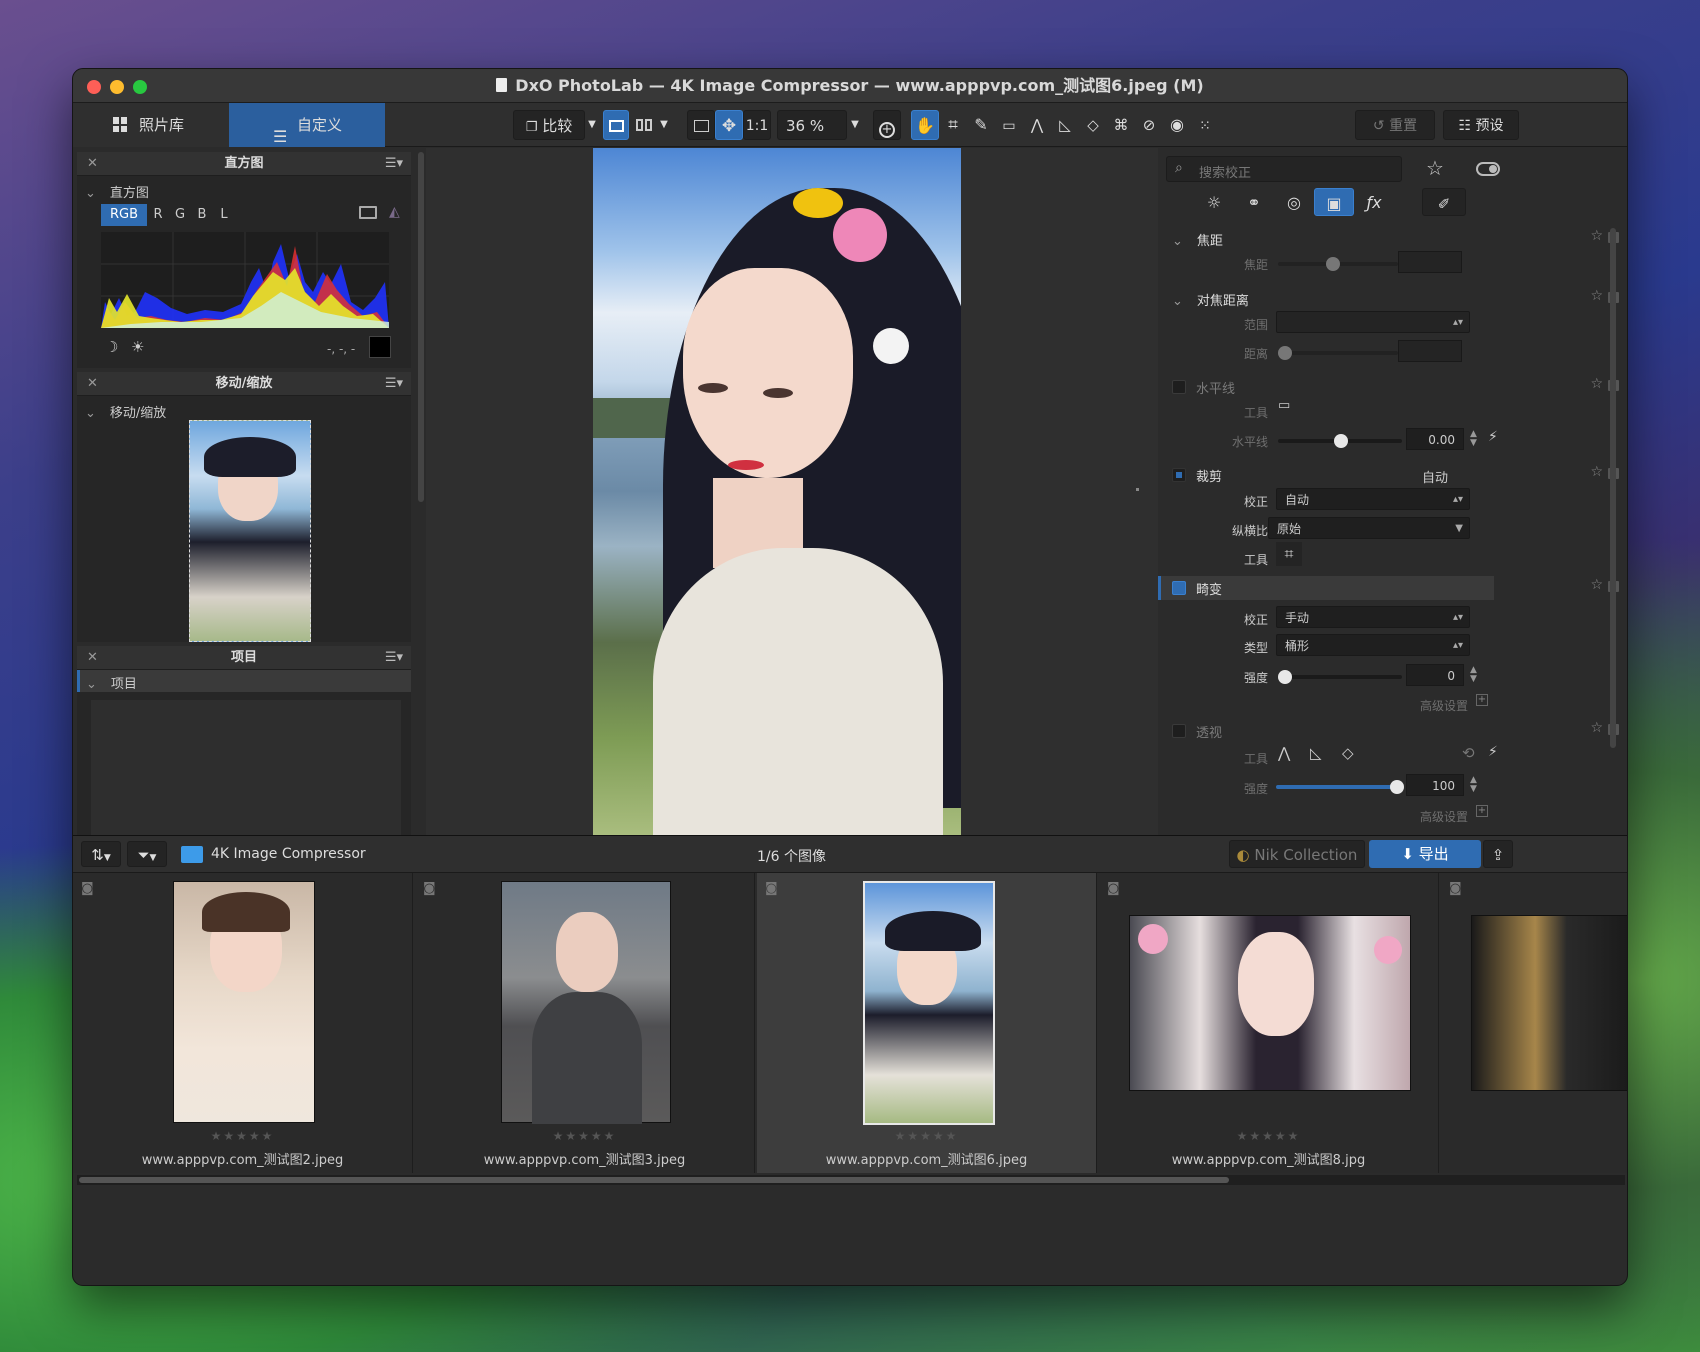  Describe the element at coordinates (592, 125) in the screenshot. I see `compare-dropdown: ▼` at that location.